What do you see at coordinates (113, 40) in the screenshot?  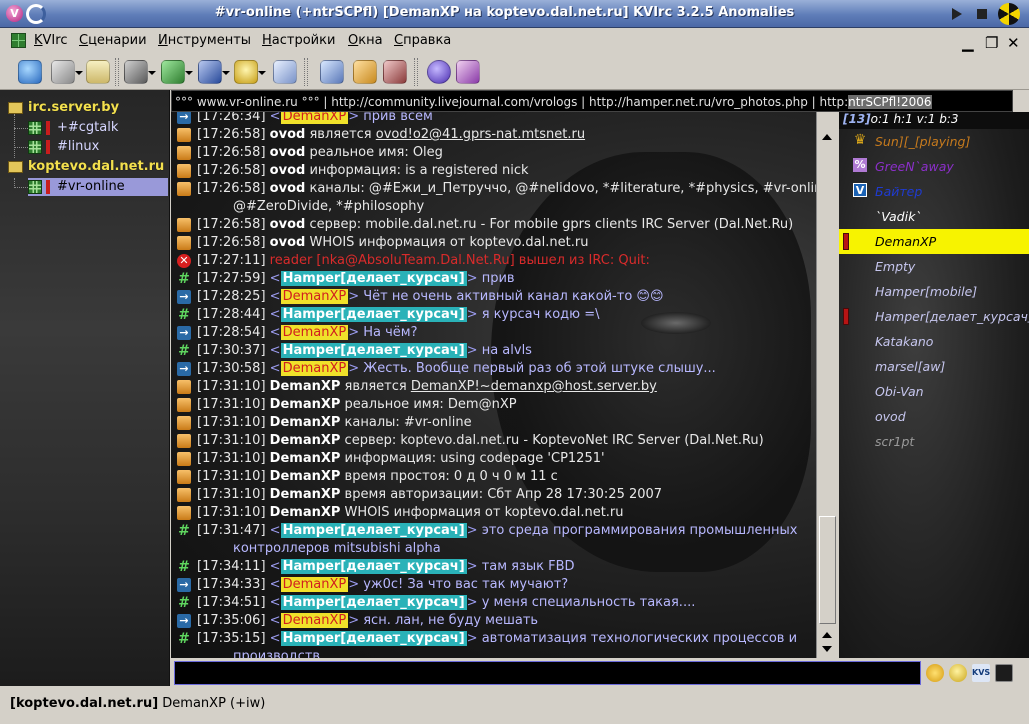 I see `menu-scripts: Сценарии` at bounding box center [113, 40].